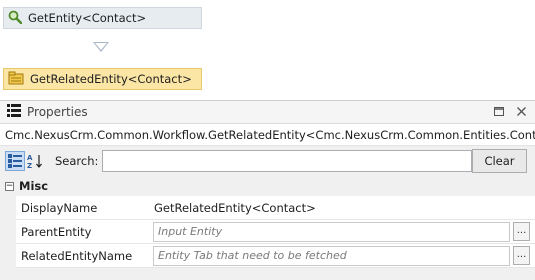 The image size is (535, 280). I want to click on category-label: Misc, so click(34, 186).